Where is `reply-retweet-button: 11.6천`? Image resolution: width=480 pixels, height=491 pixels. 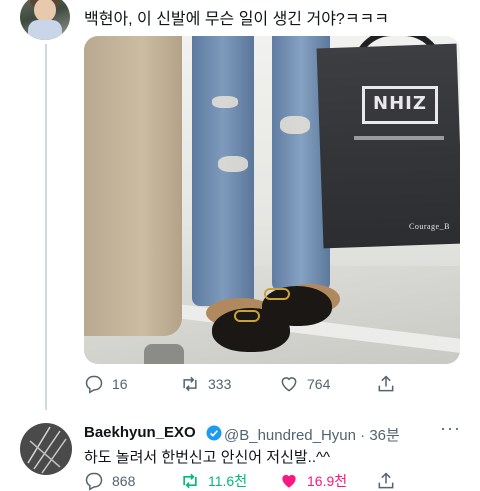
reply-retweet-button: 11.6천 is located at coordinates (213, 481).